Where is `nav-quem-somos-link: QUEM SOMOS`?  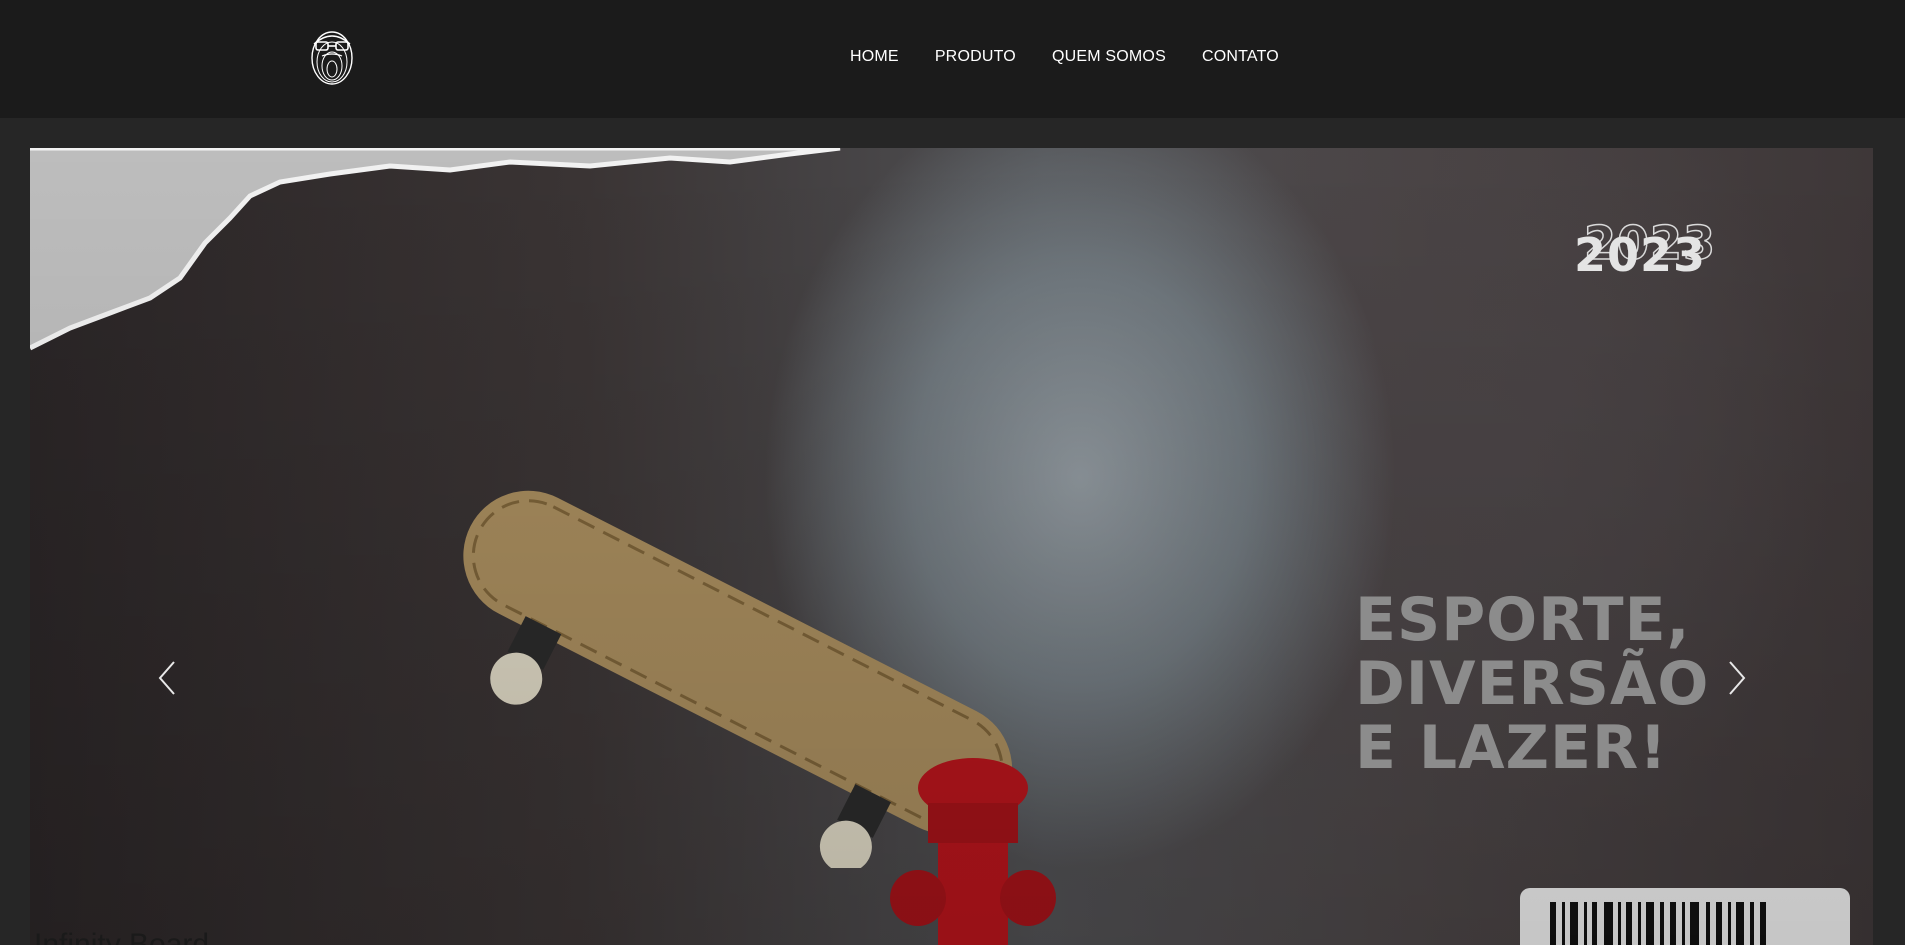
nav-quem-somos-link: QUEM SOMOS is located at coordinates (1109, 57).